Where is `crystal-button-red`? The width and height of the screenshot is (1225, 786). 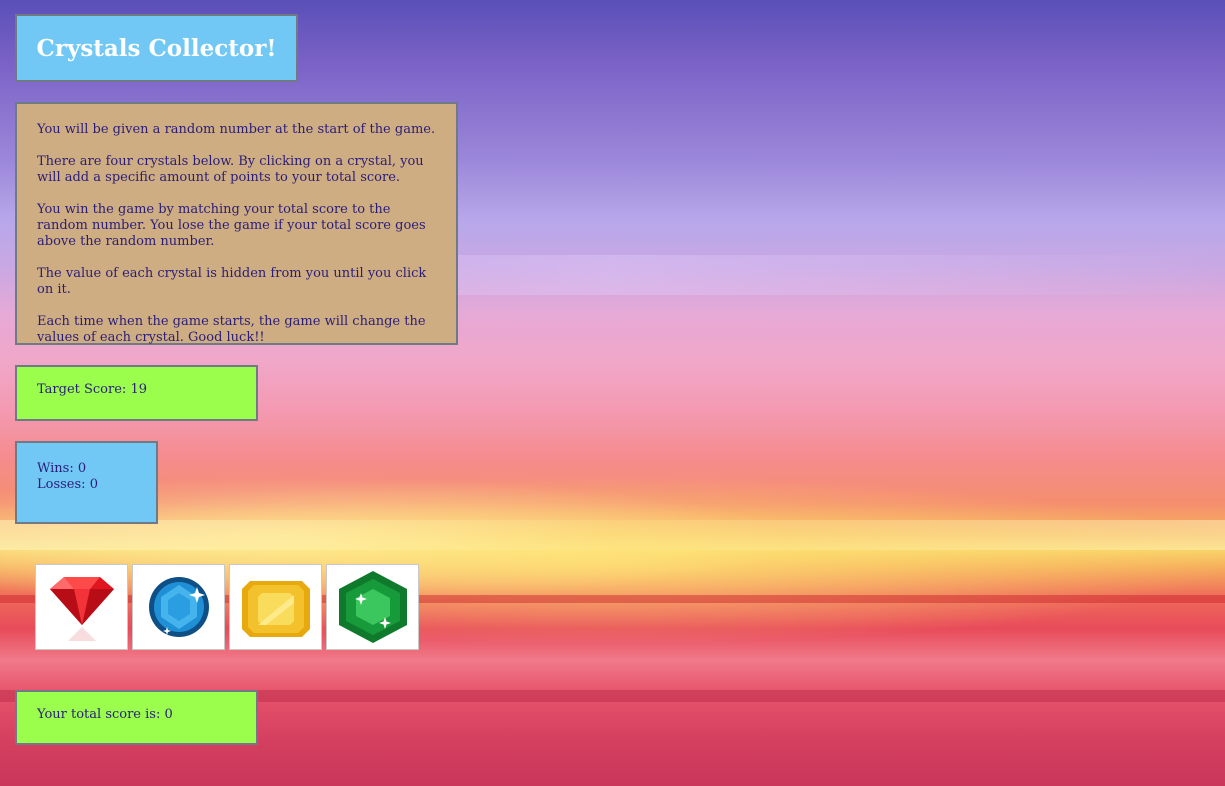 crystal-button-red is located at coordinates (81, 607).